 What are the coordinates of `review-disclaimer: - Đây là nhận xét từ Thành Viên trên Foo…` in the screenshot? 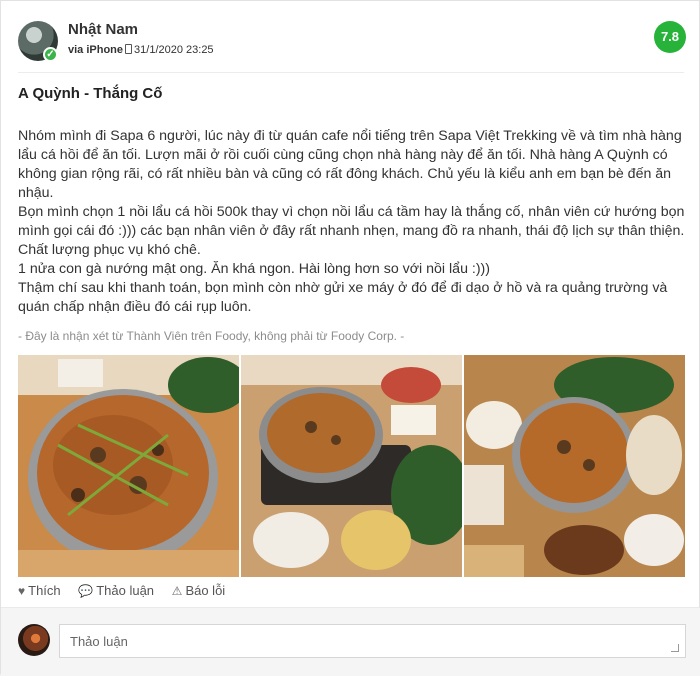 It's located at (211, 336).